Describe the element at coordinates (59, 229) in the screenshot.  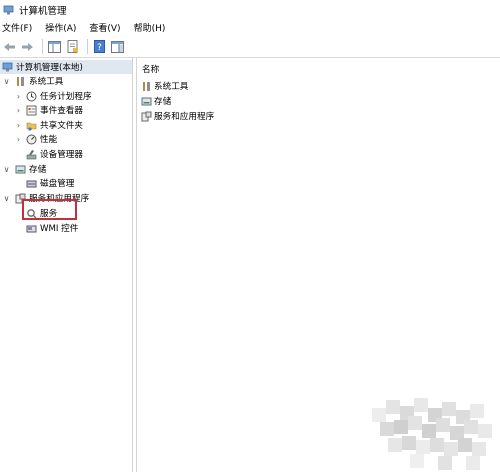
I see `tree-label: WMI 控件` at that location.